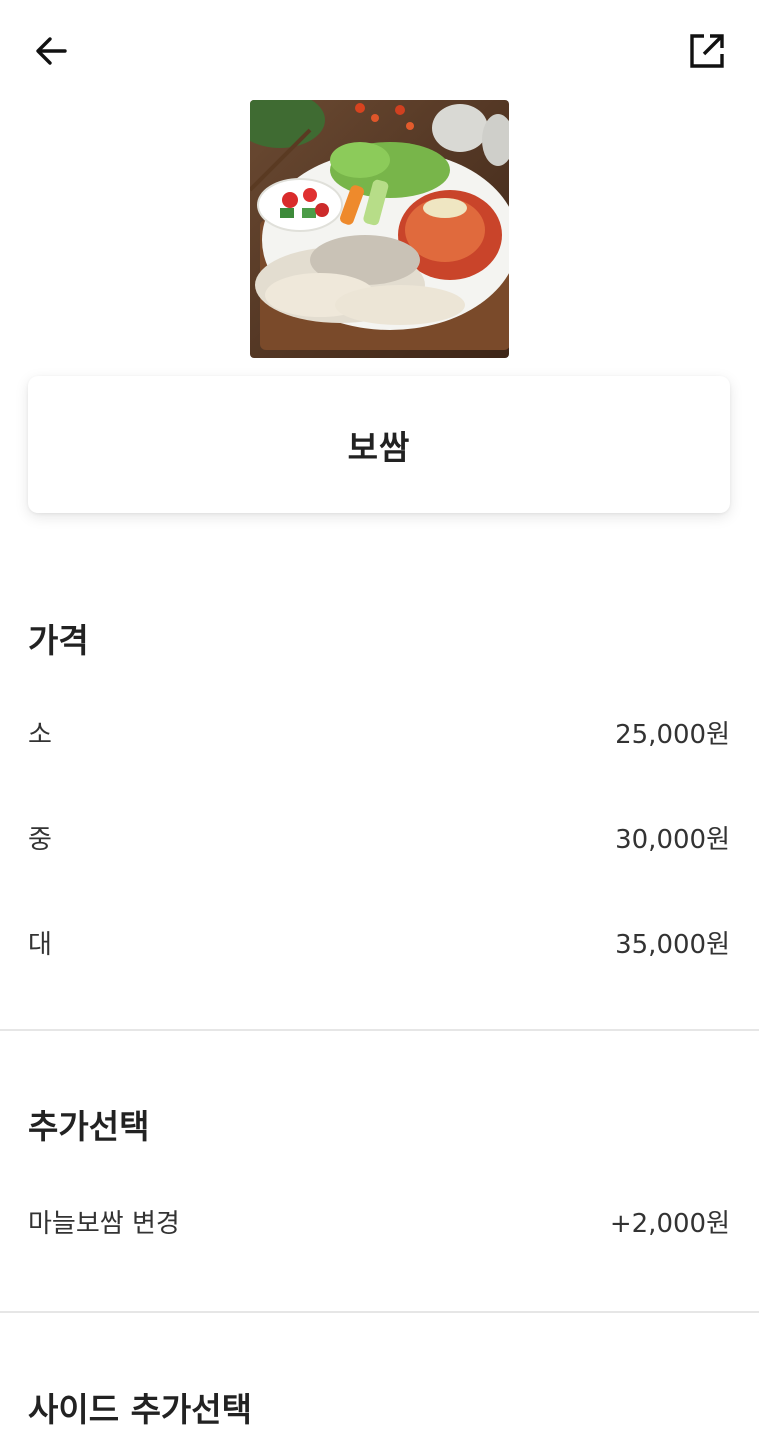  Describe the element at coordinates (89, 1126) in the screenshot. I see `extra-section-title: 추가선택` at that location.